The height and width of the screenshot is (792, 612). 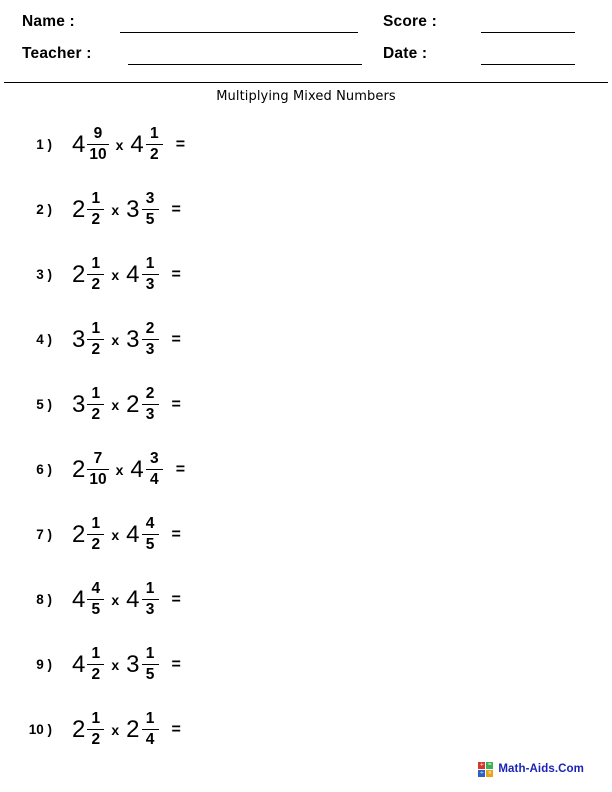 I want to click on logo-tile-equals: =, so click(x=490, y=765).